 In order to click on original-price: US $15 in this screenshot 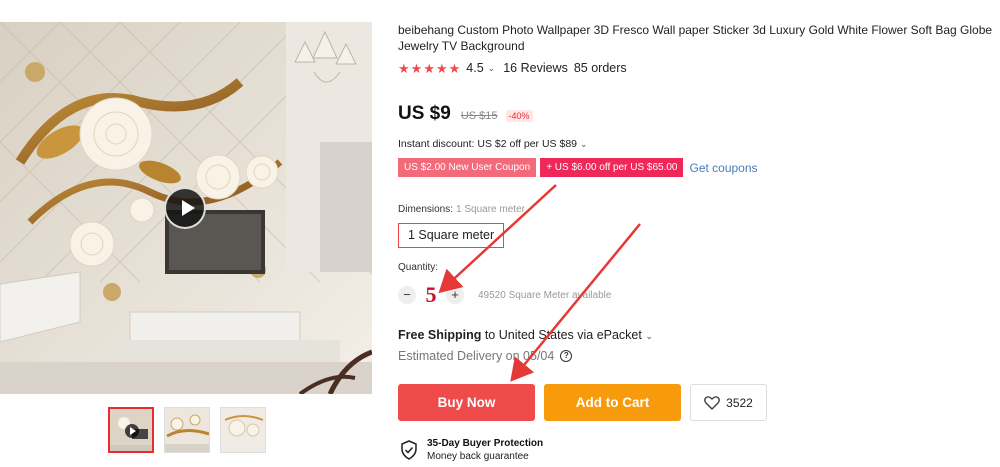, I will do `click(479, 116)`.